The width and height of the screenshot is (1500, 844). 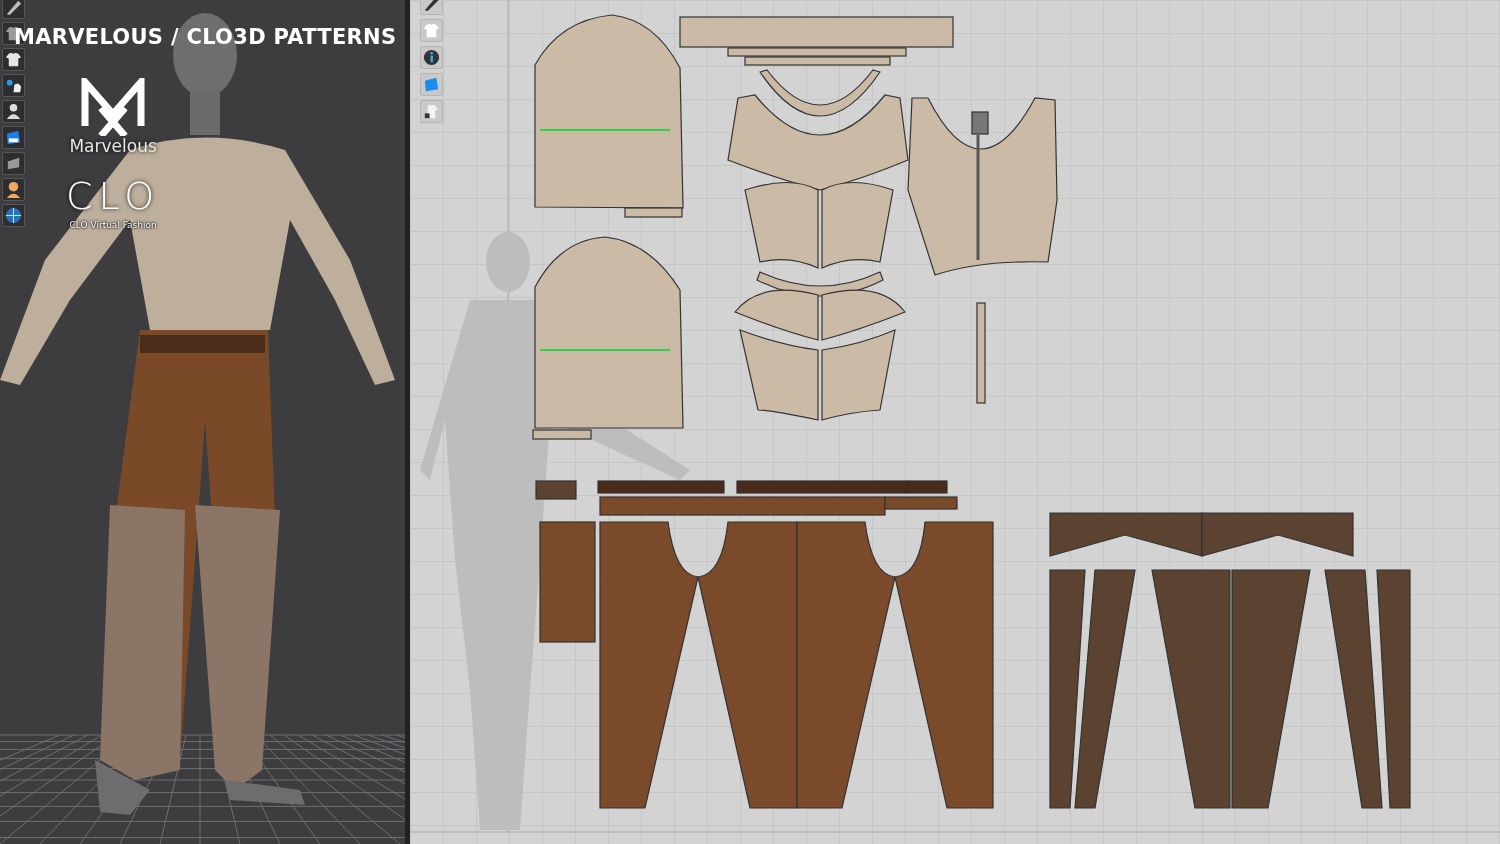 What do you see at coordinates (113, 107) in the screenshot?
I see `logo-mark-icon` at bounding box center [113, 107].